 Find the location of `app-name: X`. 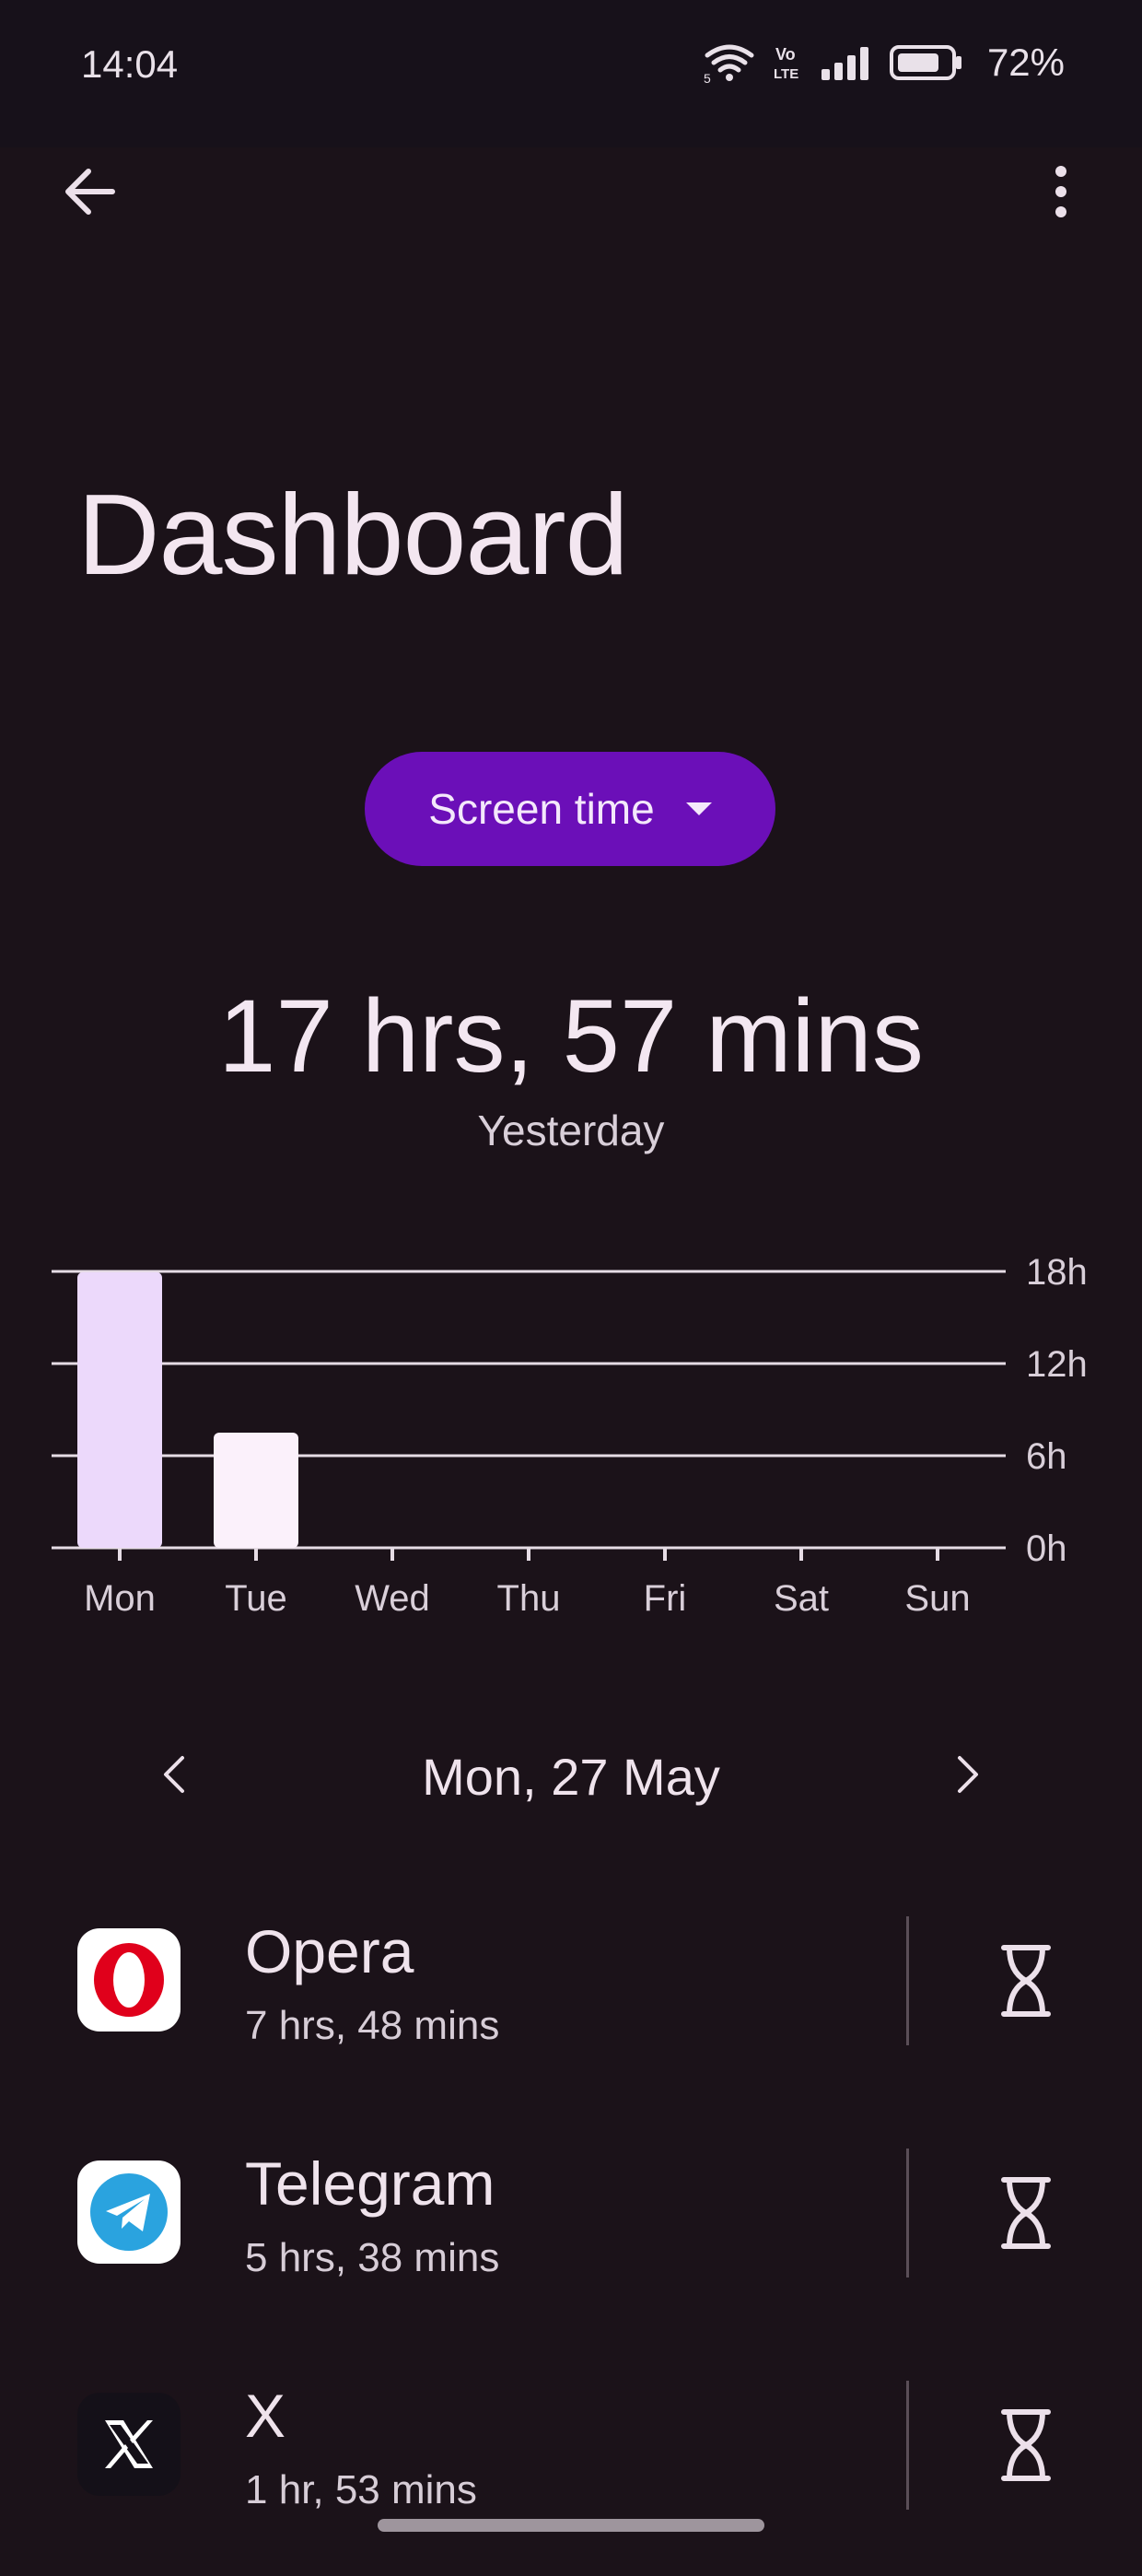

app-name: X is located at coordinates (265, 2416).